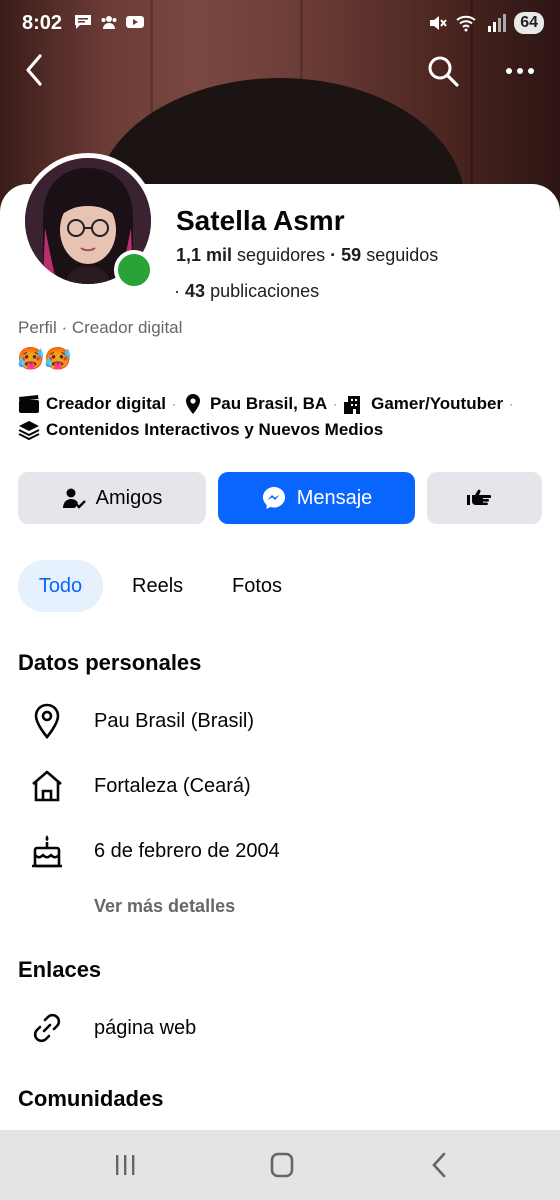 The height and width of the screenshot is (1200, 560). I want to click on top-navigation, so click(280, 72).